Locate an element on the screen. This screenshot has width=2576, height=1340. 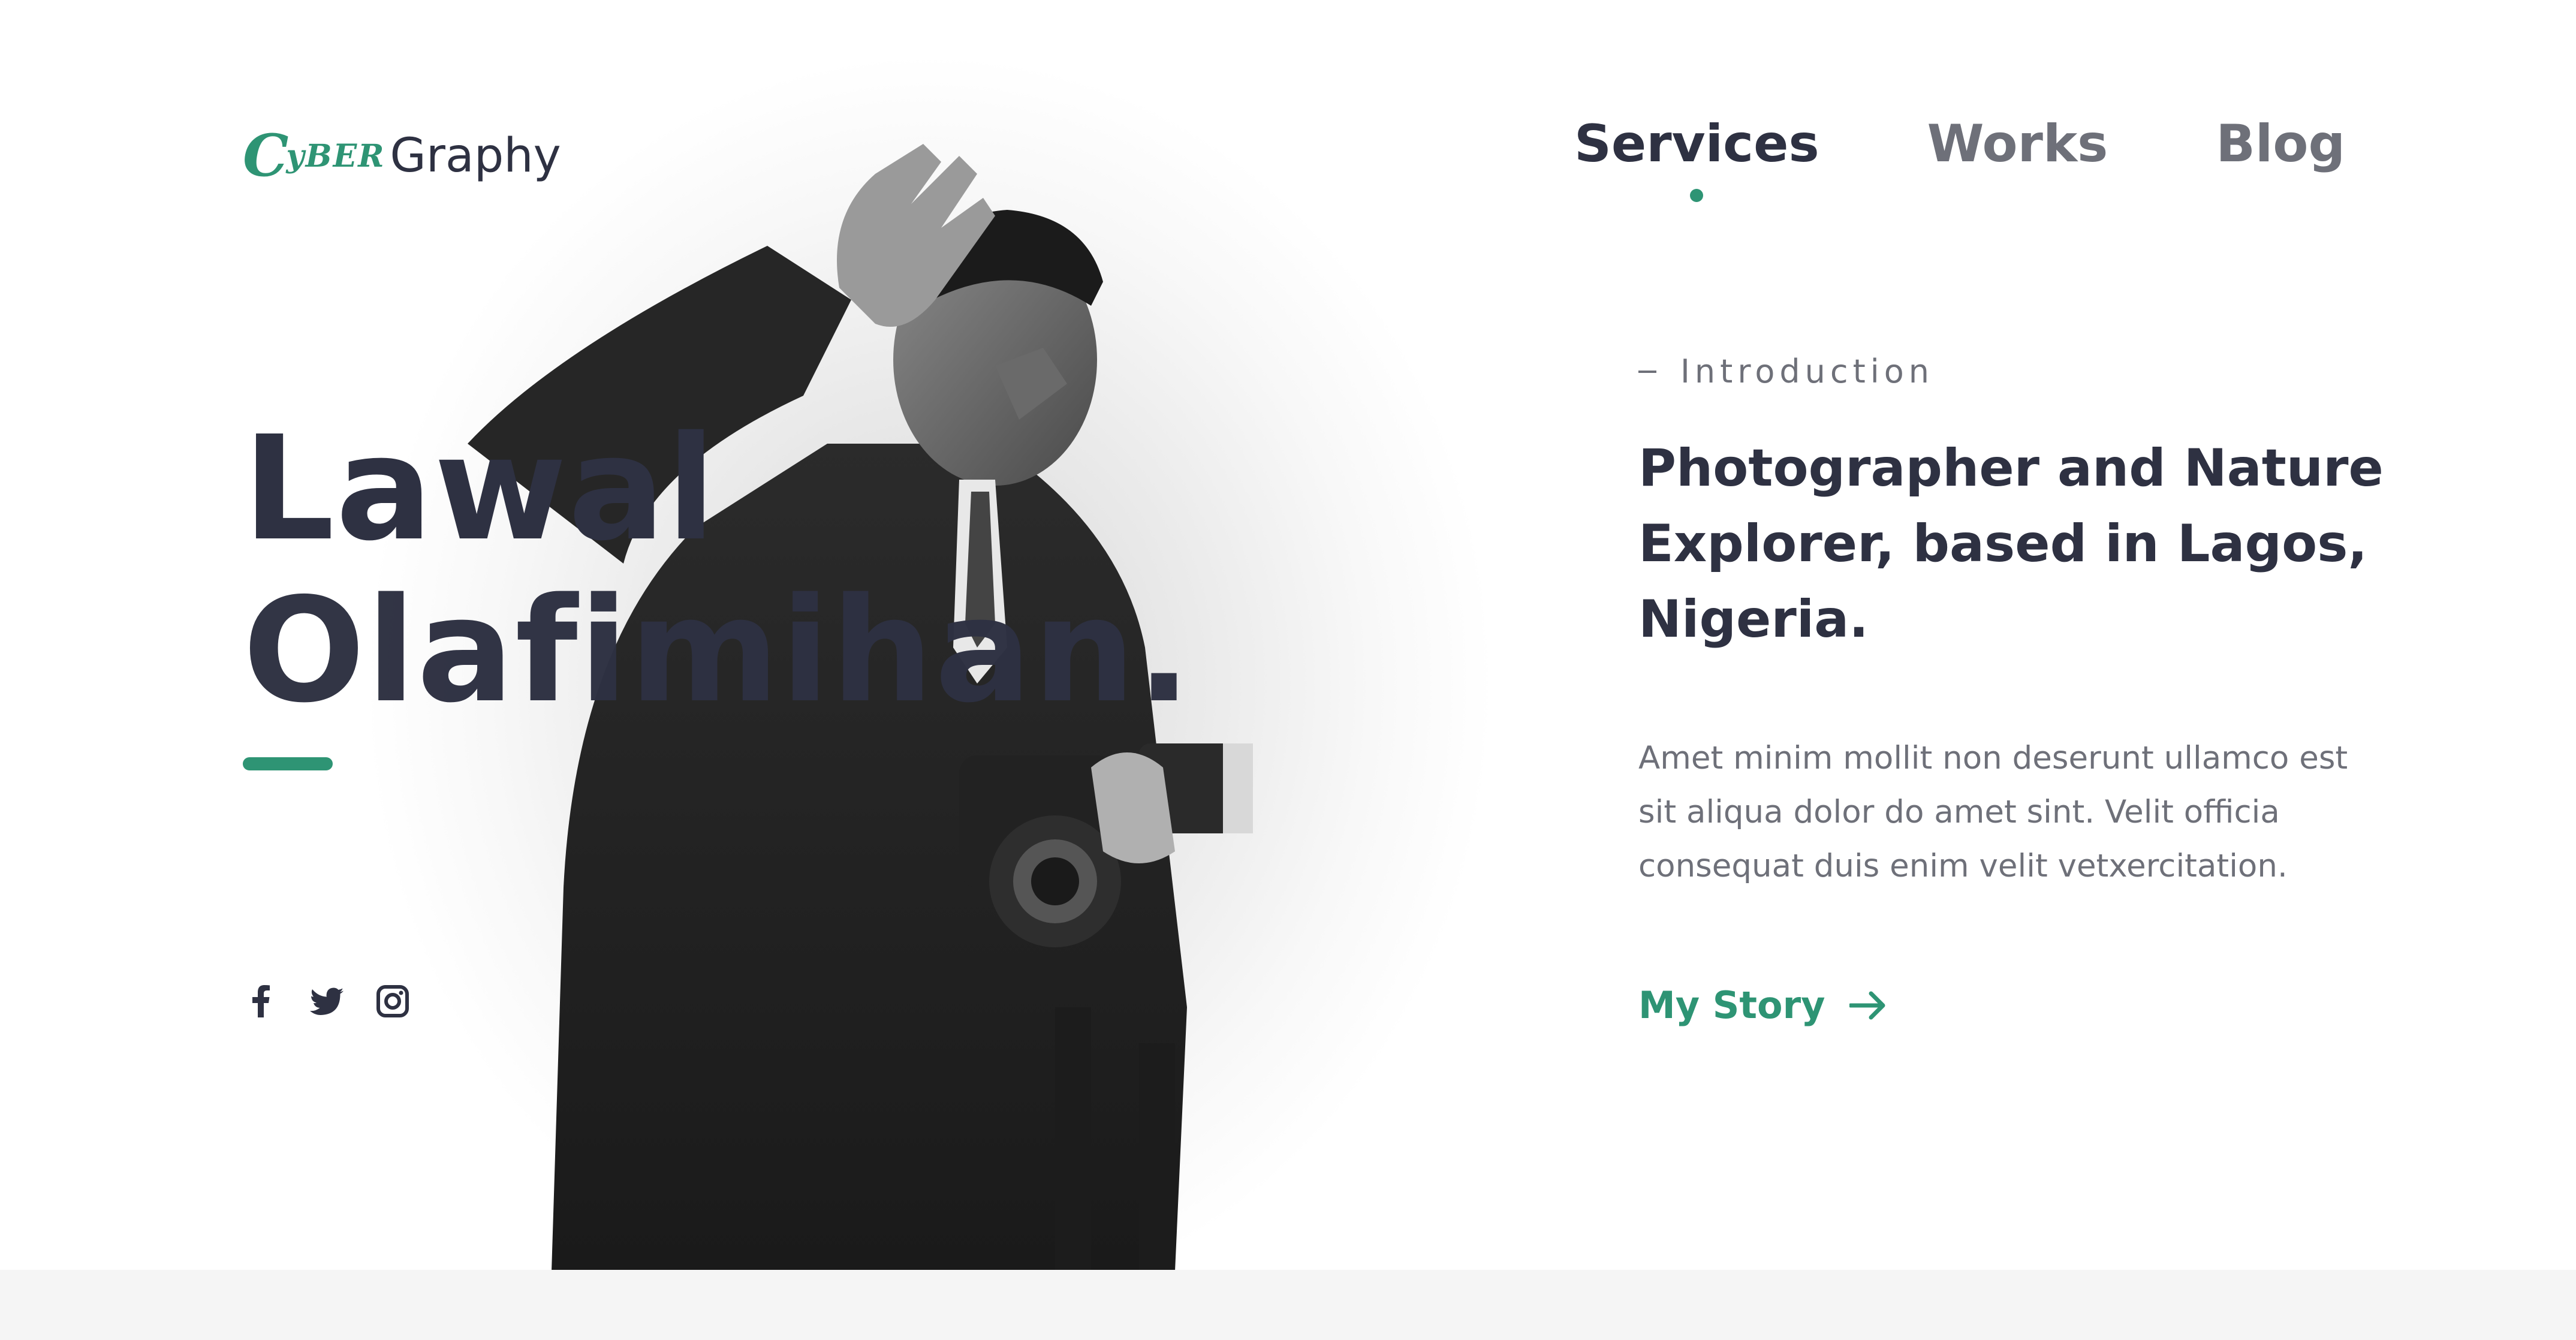
logo: C yBER Graphy is located at coordinates (402, 156).